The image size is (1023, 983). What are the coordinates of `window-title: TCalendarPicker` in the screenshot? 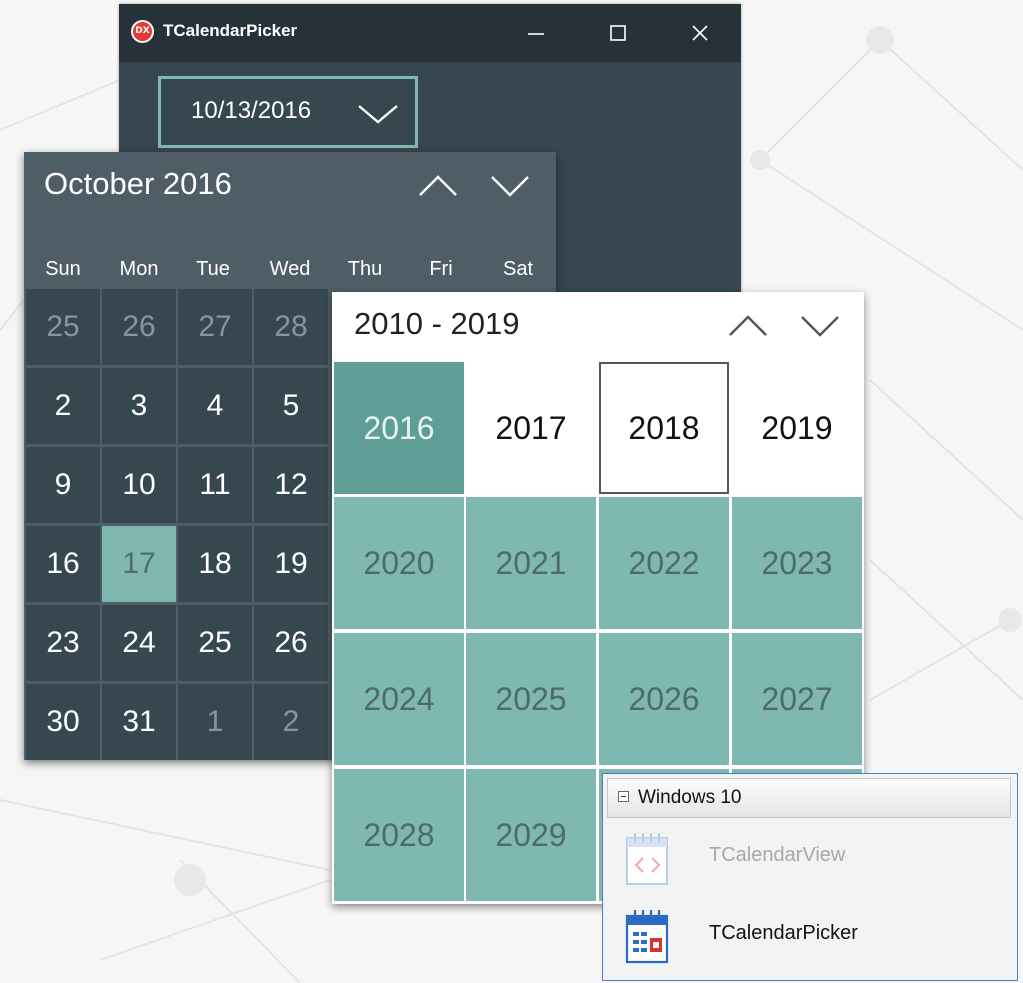 It's located at (230, 30).